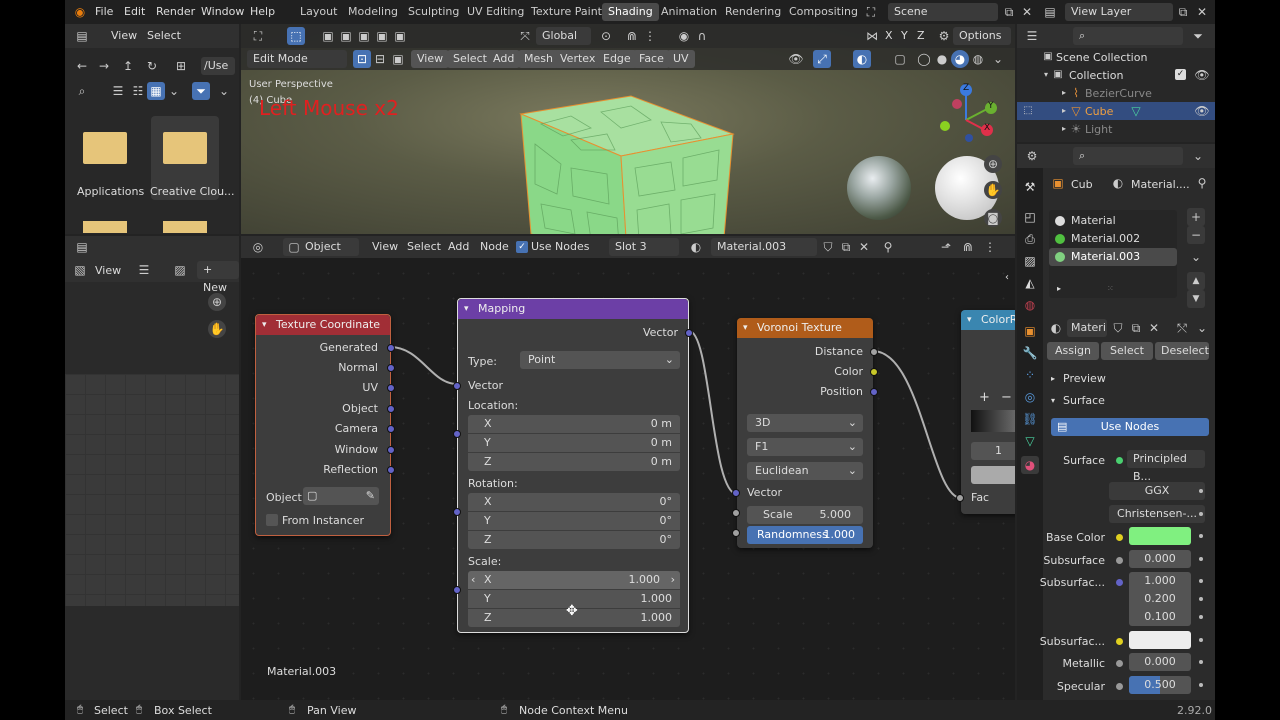  What do you see at coordinates (753, 12) in the screenshot?
I see `tab-rendering: Rendering` at bounding box center [753, 12].